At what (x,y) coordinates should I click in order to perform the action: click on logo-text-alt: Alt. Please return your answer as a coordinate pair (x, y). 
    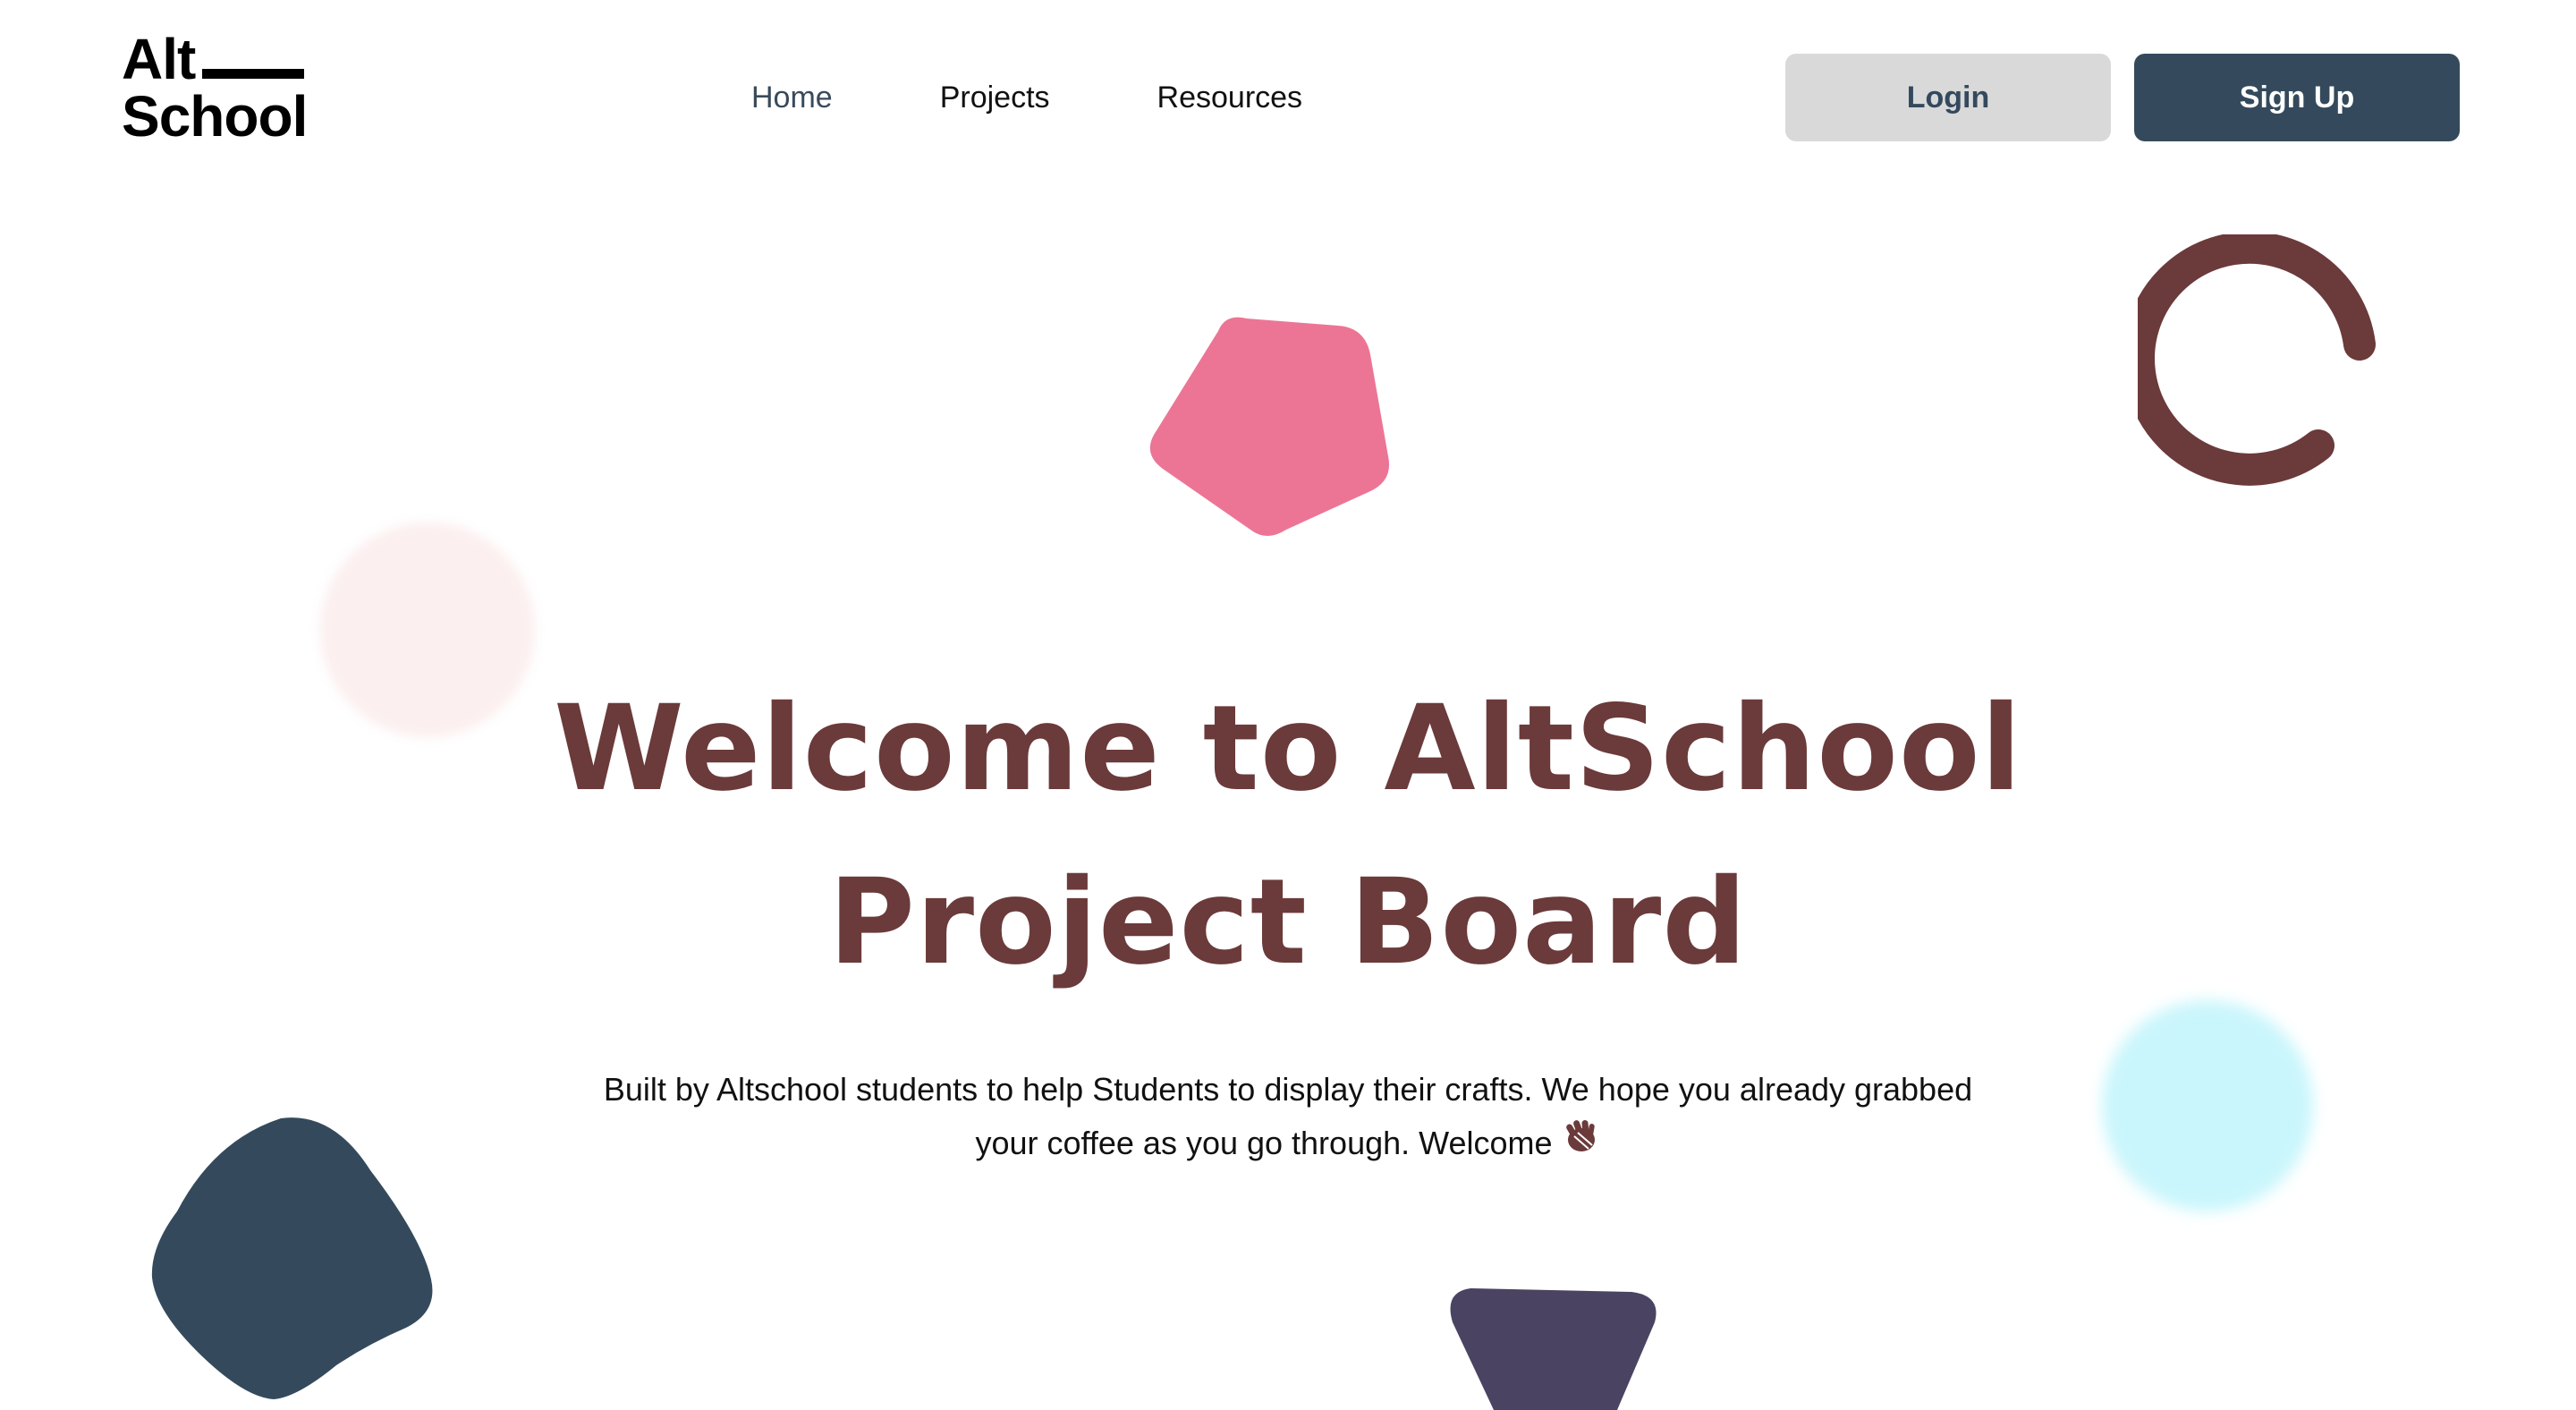
    Looking at the image, I should click on (159, 59).